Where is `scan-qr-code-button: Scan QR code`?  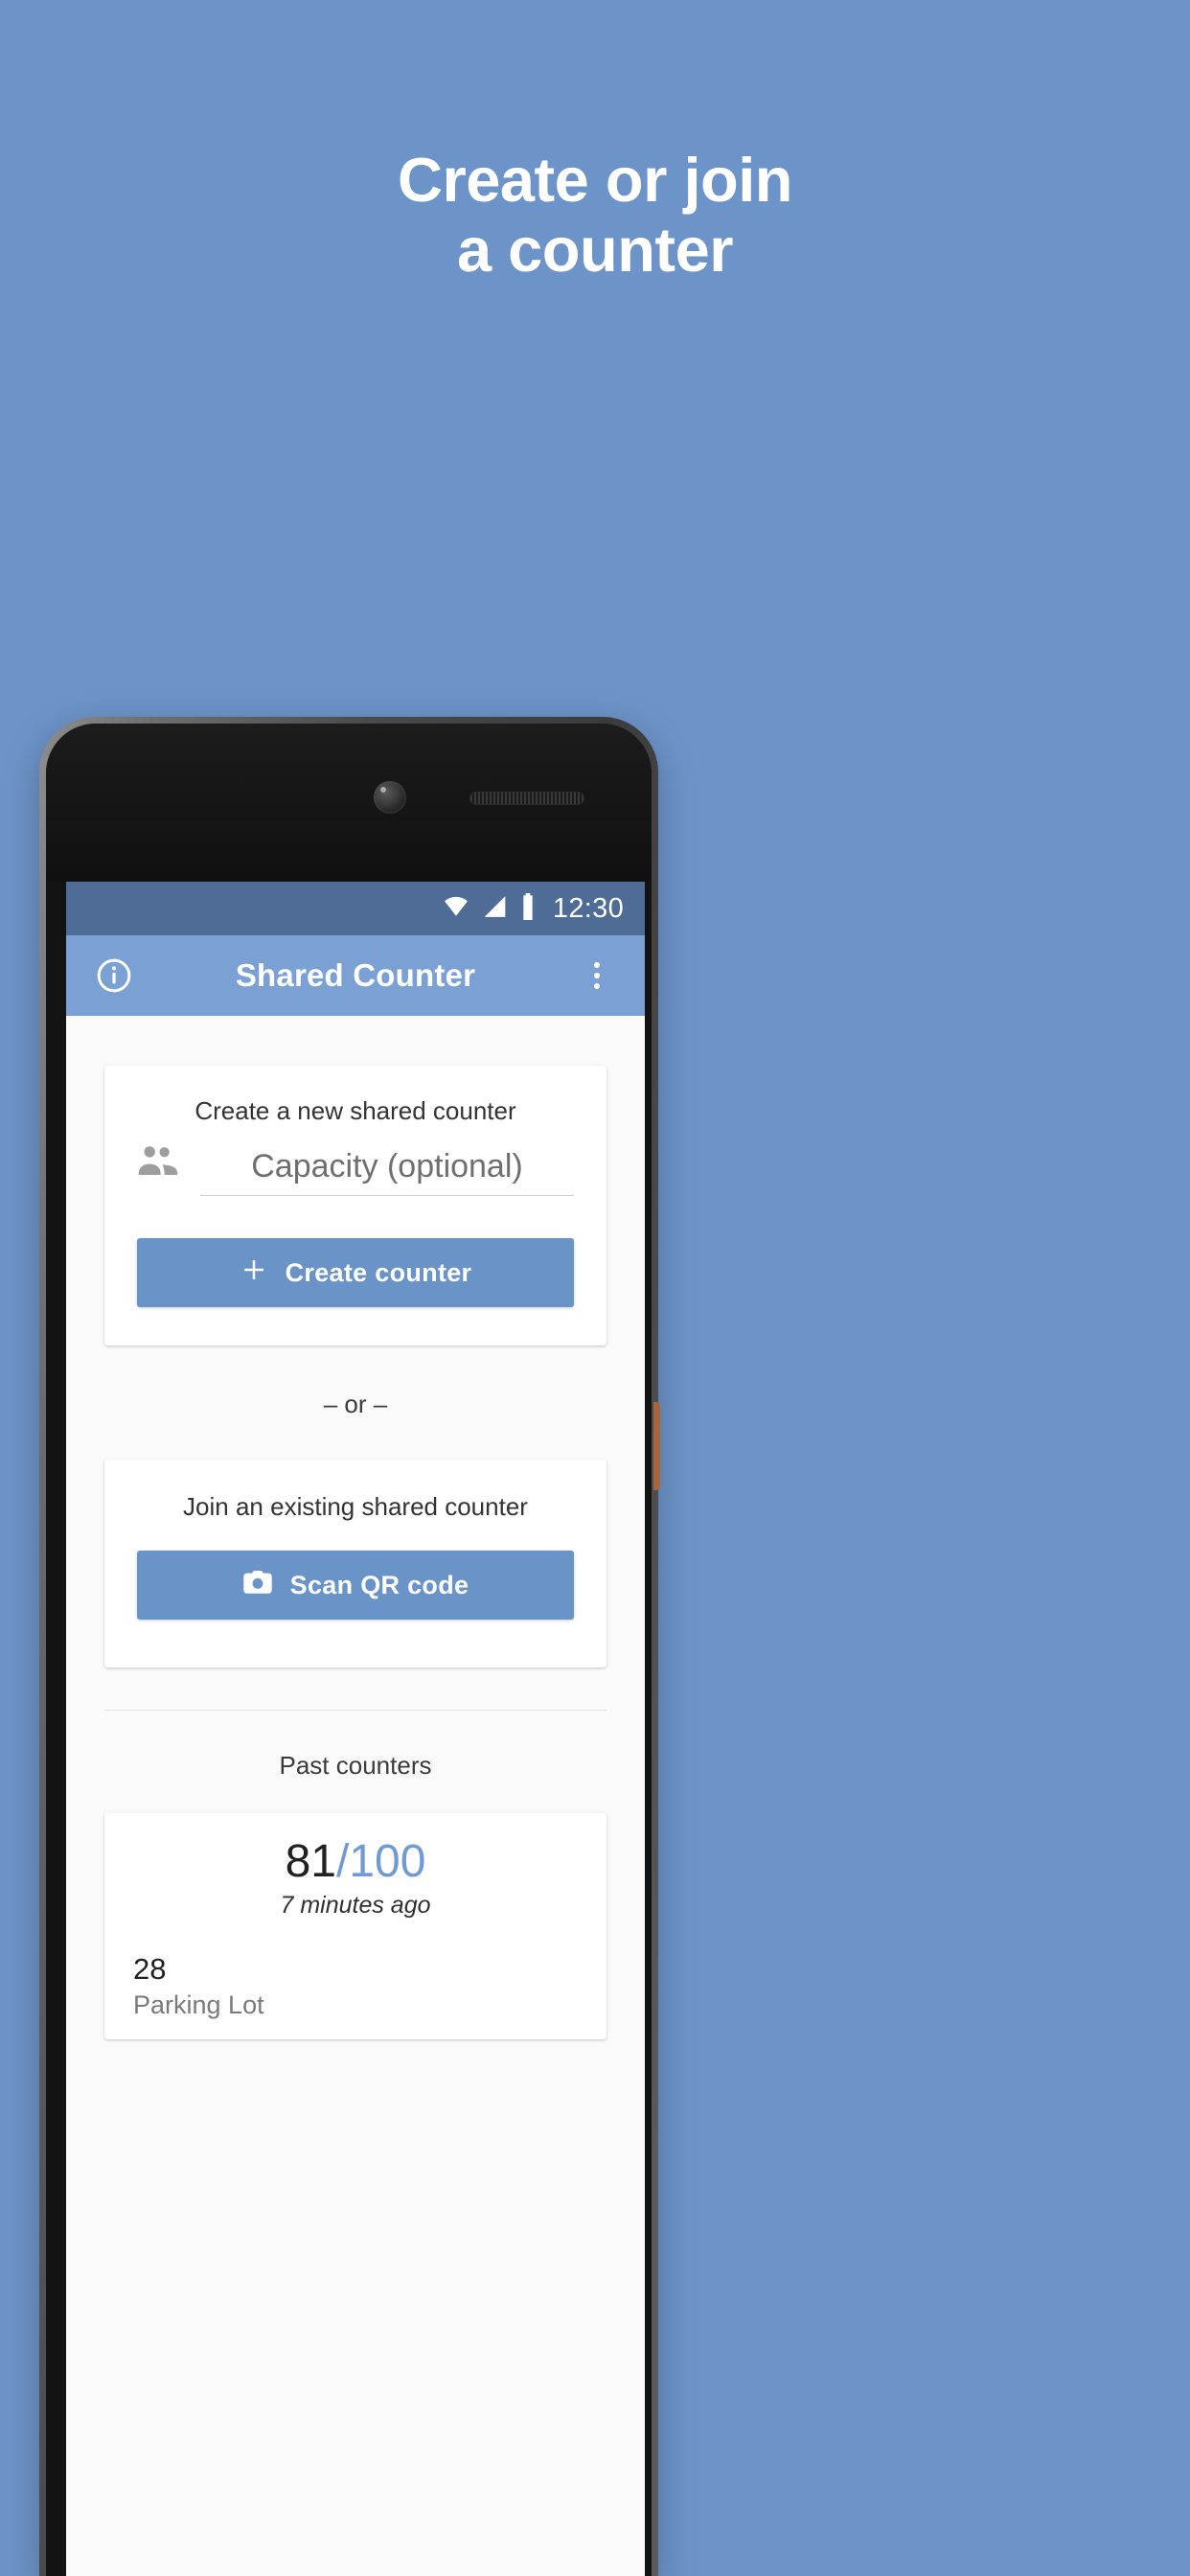
scan-qr-code-button: Scan QR code is located at coordinates (356, 1585).